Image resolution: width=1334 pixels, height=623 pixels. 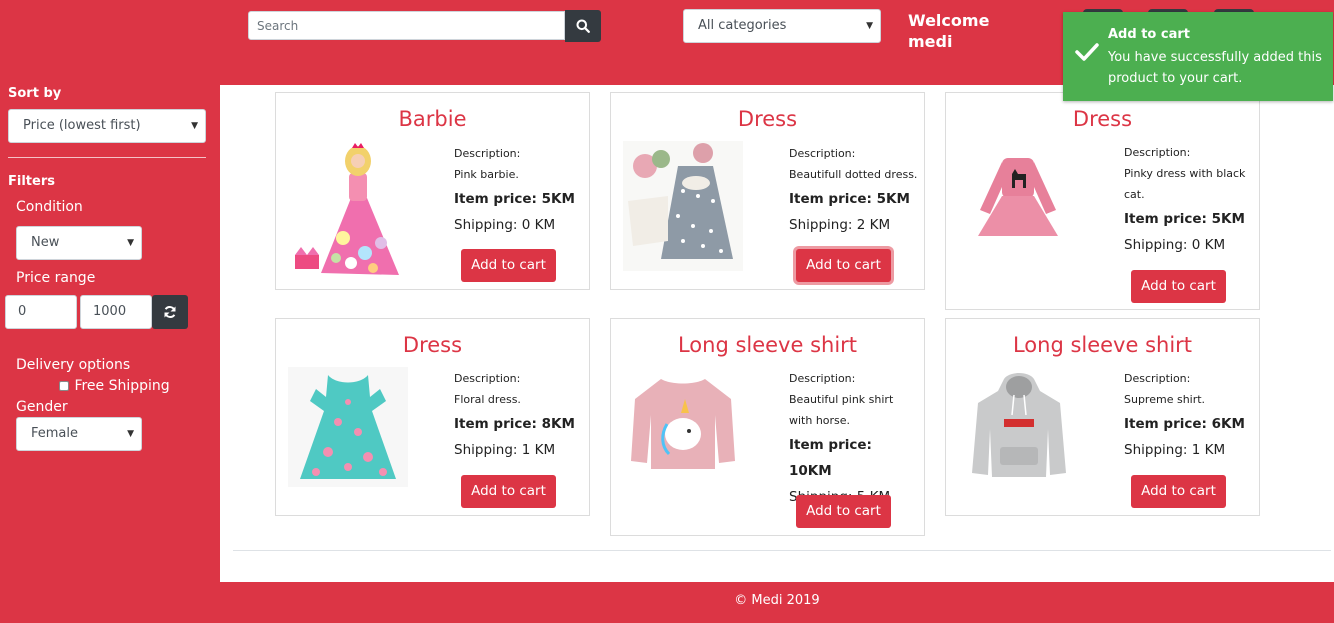 I want to click on refresh-button, so click(x=170, y=312).